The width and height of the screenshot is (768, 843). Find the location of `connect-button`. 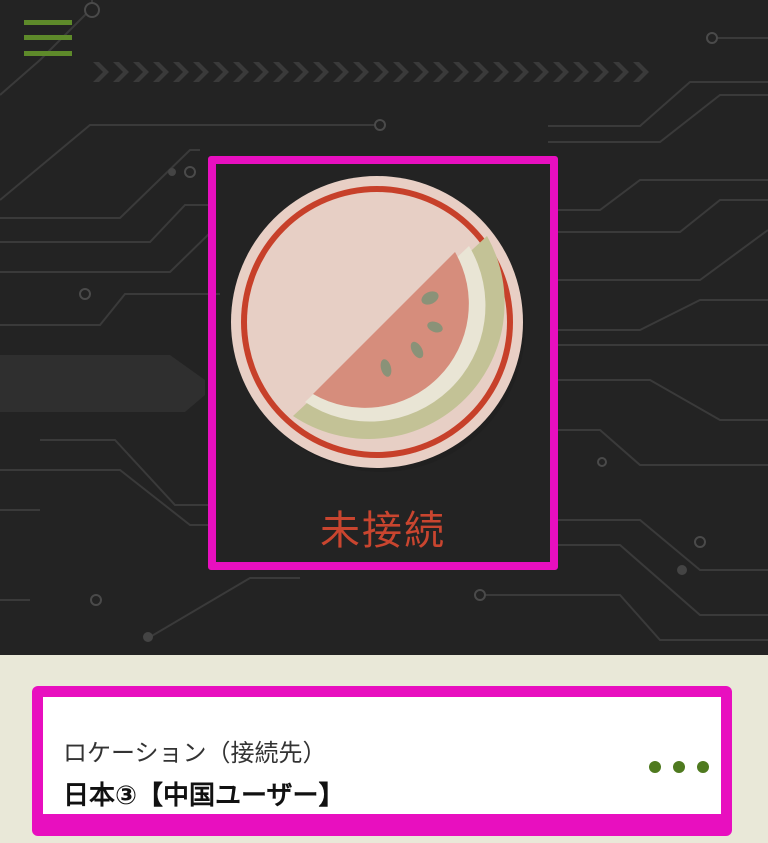

connect-button is located at coordinates (379, 322).